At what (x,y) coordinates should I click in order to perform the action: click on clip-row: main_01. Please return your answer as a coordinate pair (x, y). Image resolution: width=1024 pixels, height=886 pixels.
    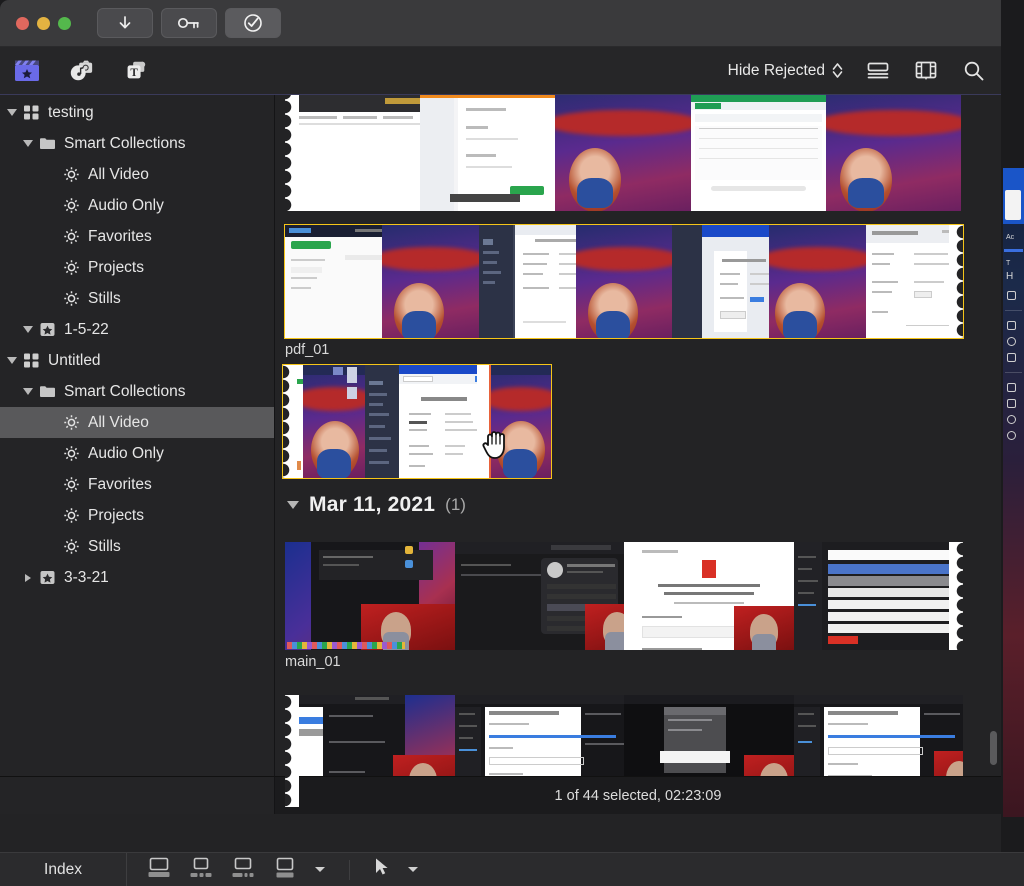
    Looking at the image, I should click on (624, 606).